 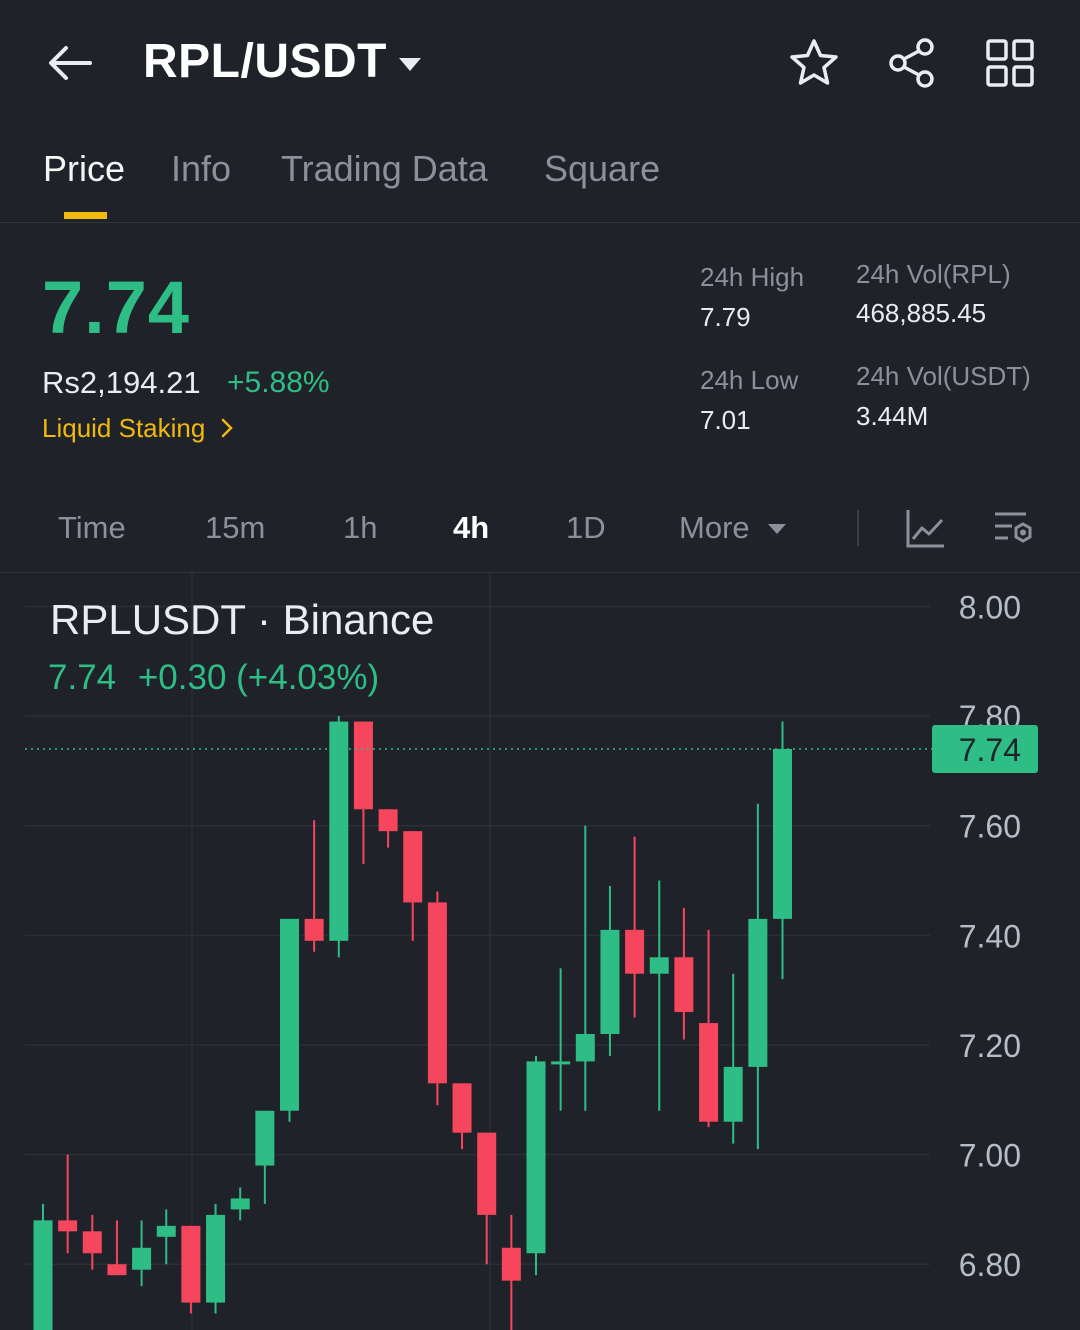 I want to click on back-arrow-icon, so click(x=70, y=63).